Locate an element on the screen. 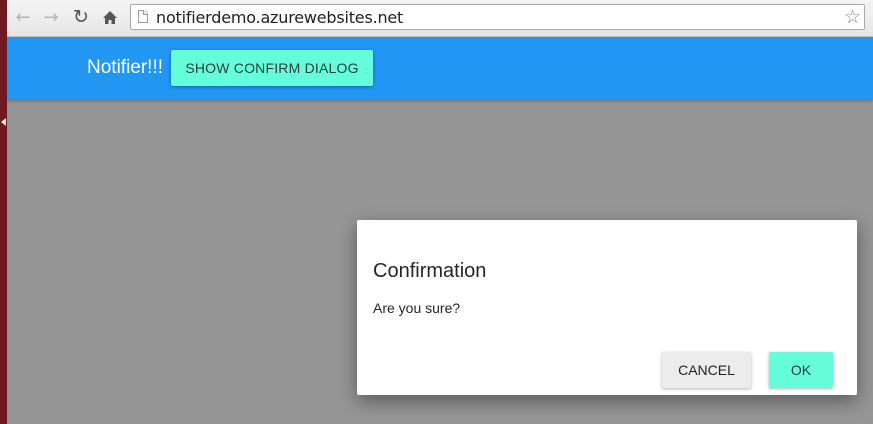 Image resolution: width=873 pixels, height=424 pixels. home-icon is located at coordinates (110, 17).